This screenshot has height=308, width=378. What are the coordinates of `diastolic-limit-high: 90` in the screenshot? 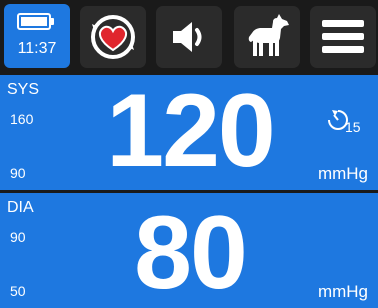 It's located at (18, 237).